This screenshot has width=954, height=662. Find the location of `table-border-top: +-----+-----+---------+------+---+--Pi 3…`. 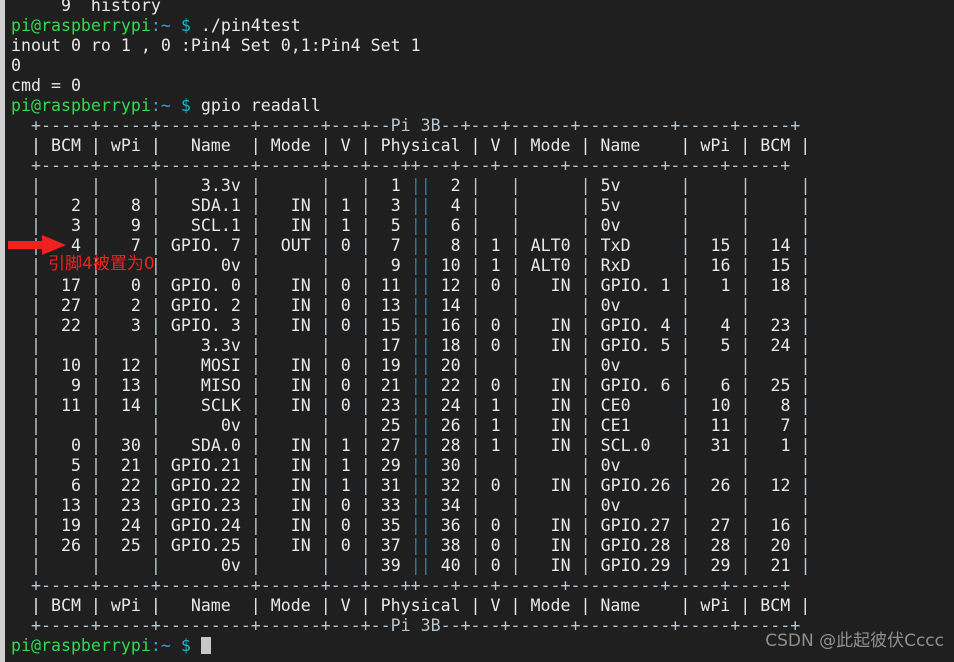

table-border-top: +-----+-----+---------+------+---+--Pi 3… is located at coordinates (406, 125).